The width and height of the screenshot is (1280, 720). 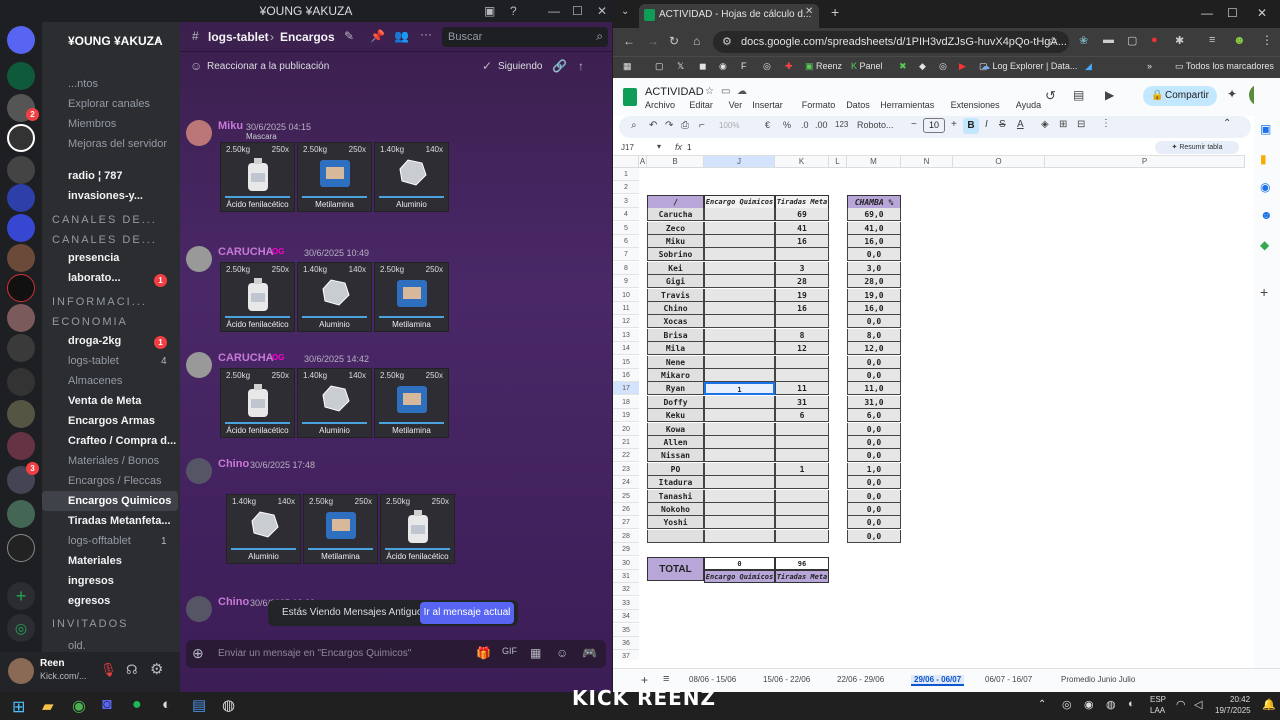 What do you see at coordinates (626, 429) in the screenshot?
I see `row-header: 20` at bounding box center [626, 429].